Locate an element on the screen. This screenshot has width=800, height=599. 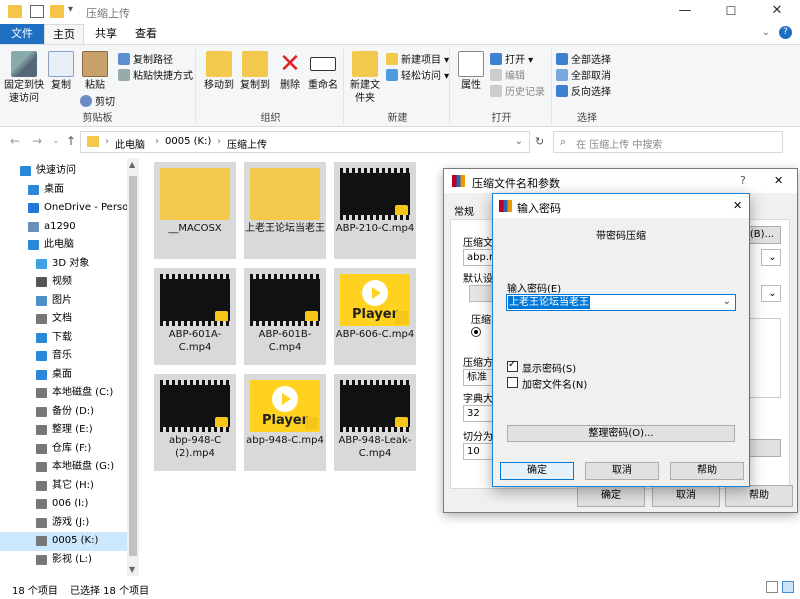
password-input: 上老王论坛当老王 ⌄ is located at coordinates (621, 302).